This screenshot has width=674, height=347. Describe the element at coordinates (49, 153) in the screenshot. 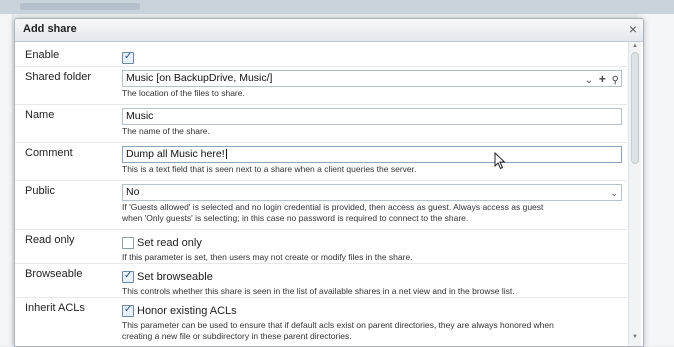

I see `comment-label: Comment` at that location.